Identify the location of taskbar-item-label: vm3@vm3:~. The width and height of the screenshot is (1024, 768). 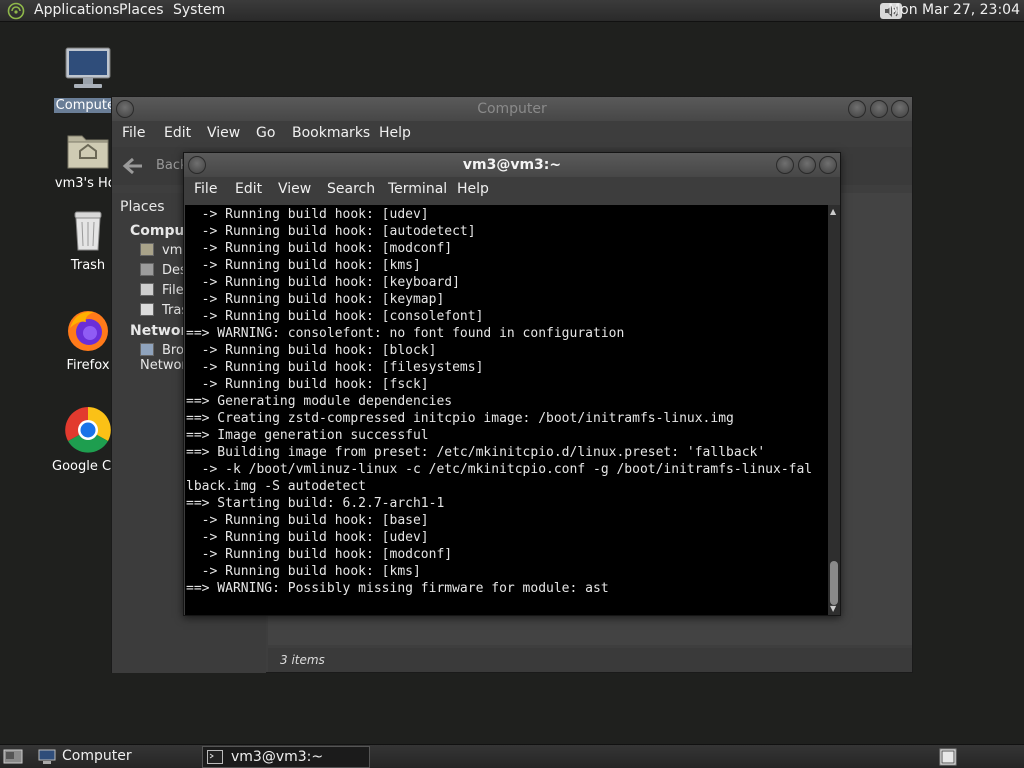
(277, 757).